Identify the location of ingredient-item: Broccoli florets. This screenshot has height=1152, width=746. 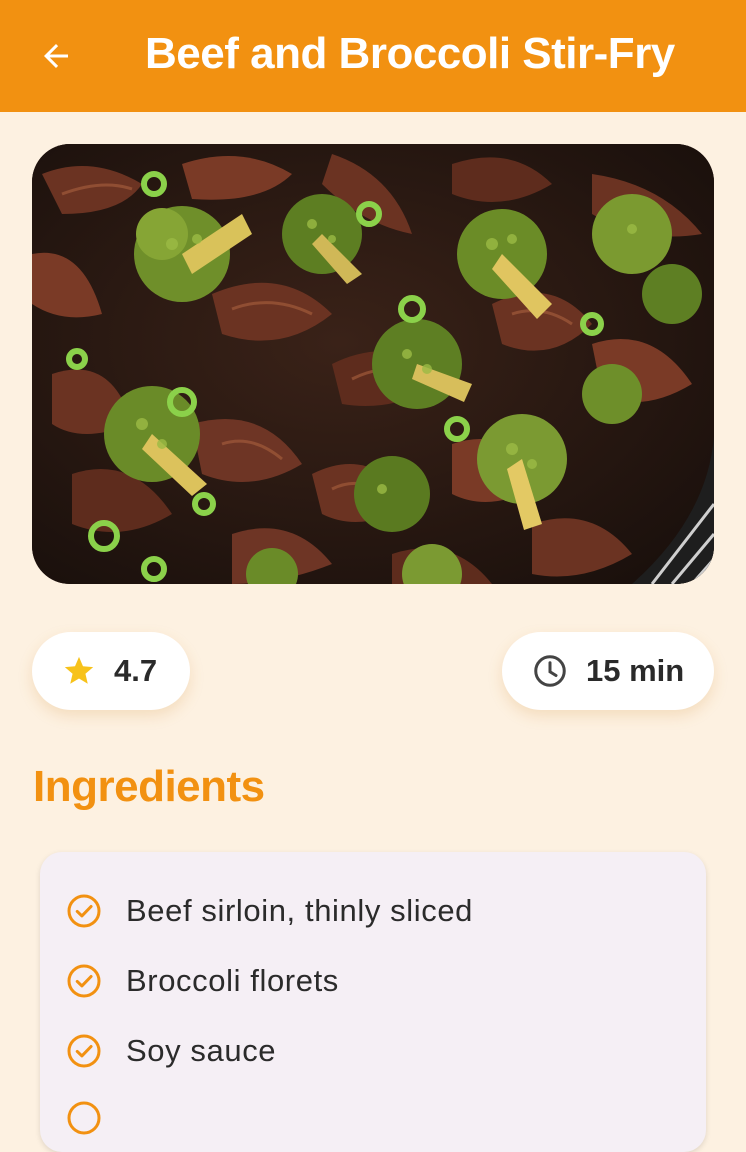
(202, 981).